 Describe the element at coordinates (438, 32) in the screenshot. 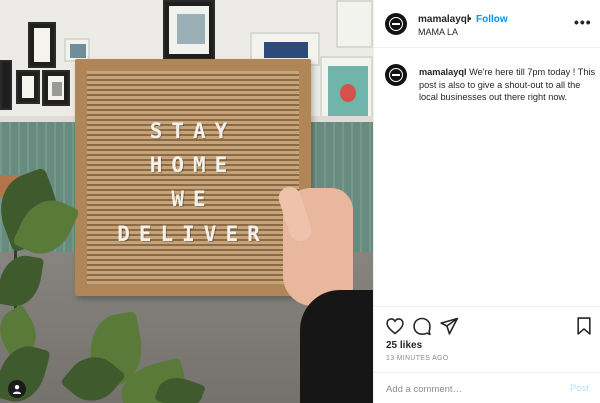

I see `location-link: MAMA LA` at that location.